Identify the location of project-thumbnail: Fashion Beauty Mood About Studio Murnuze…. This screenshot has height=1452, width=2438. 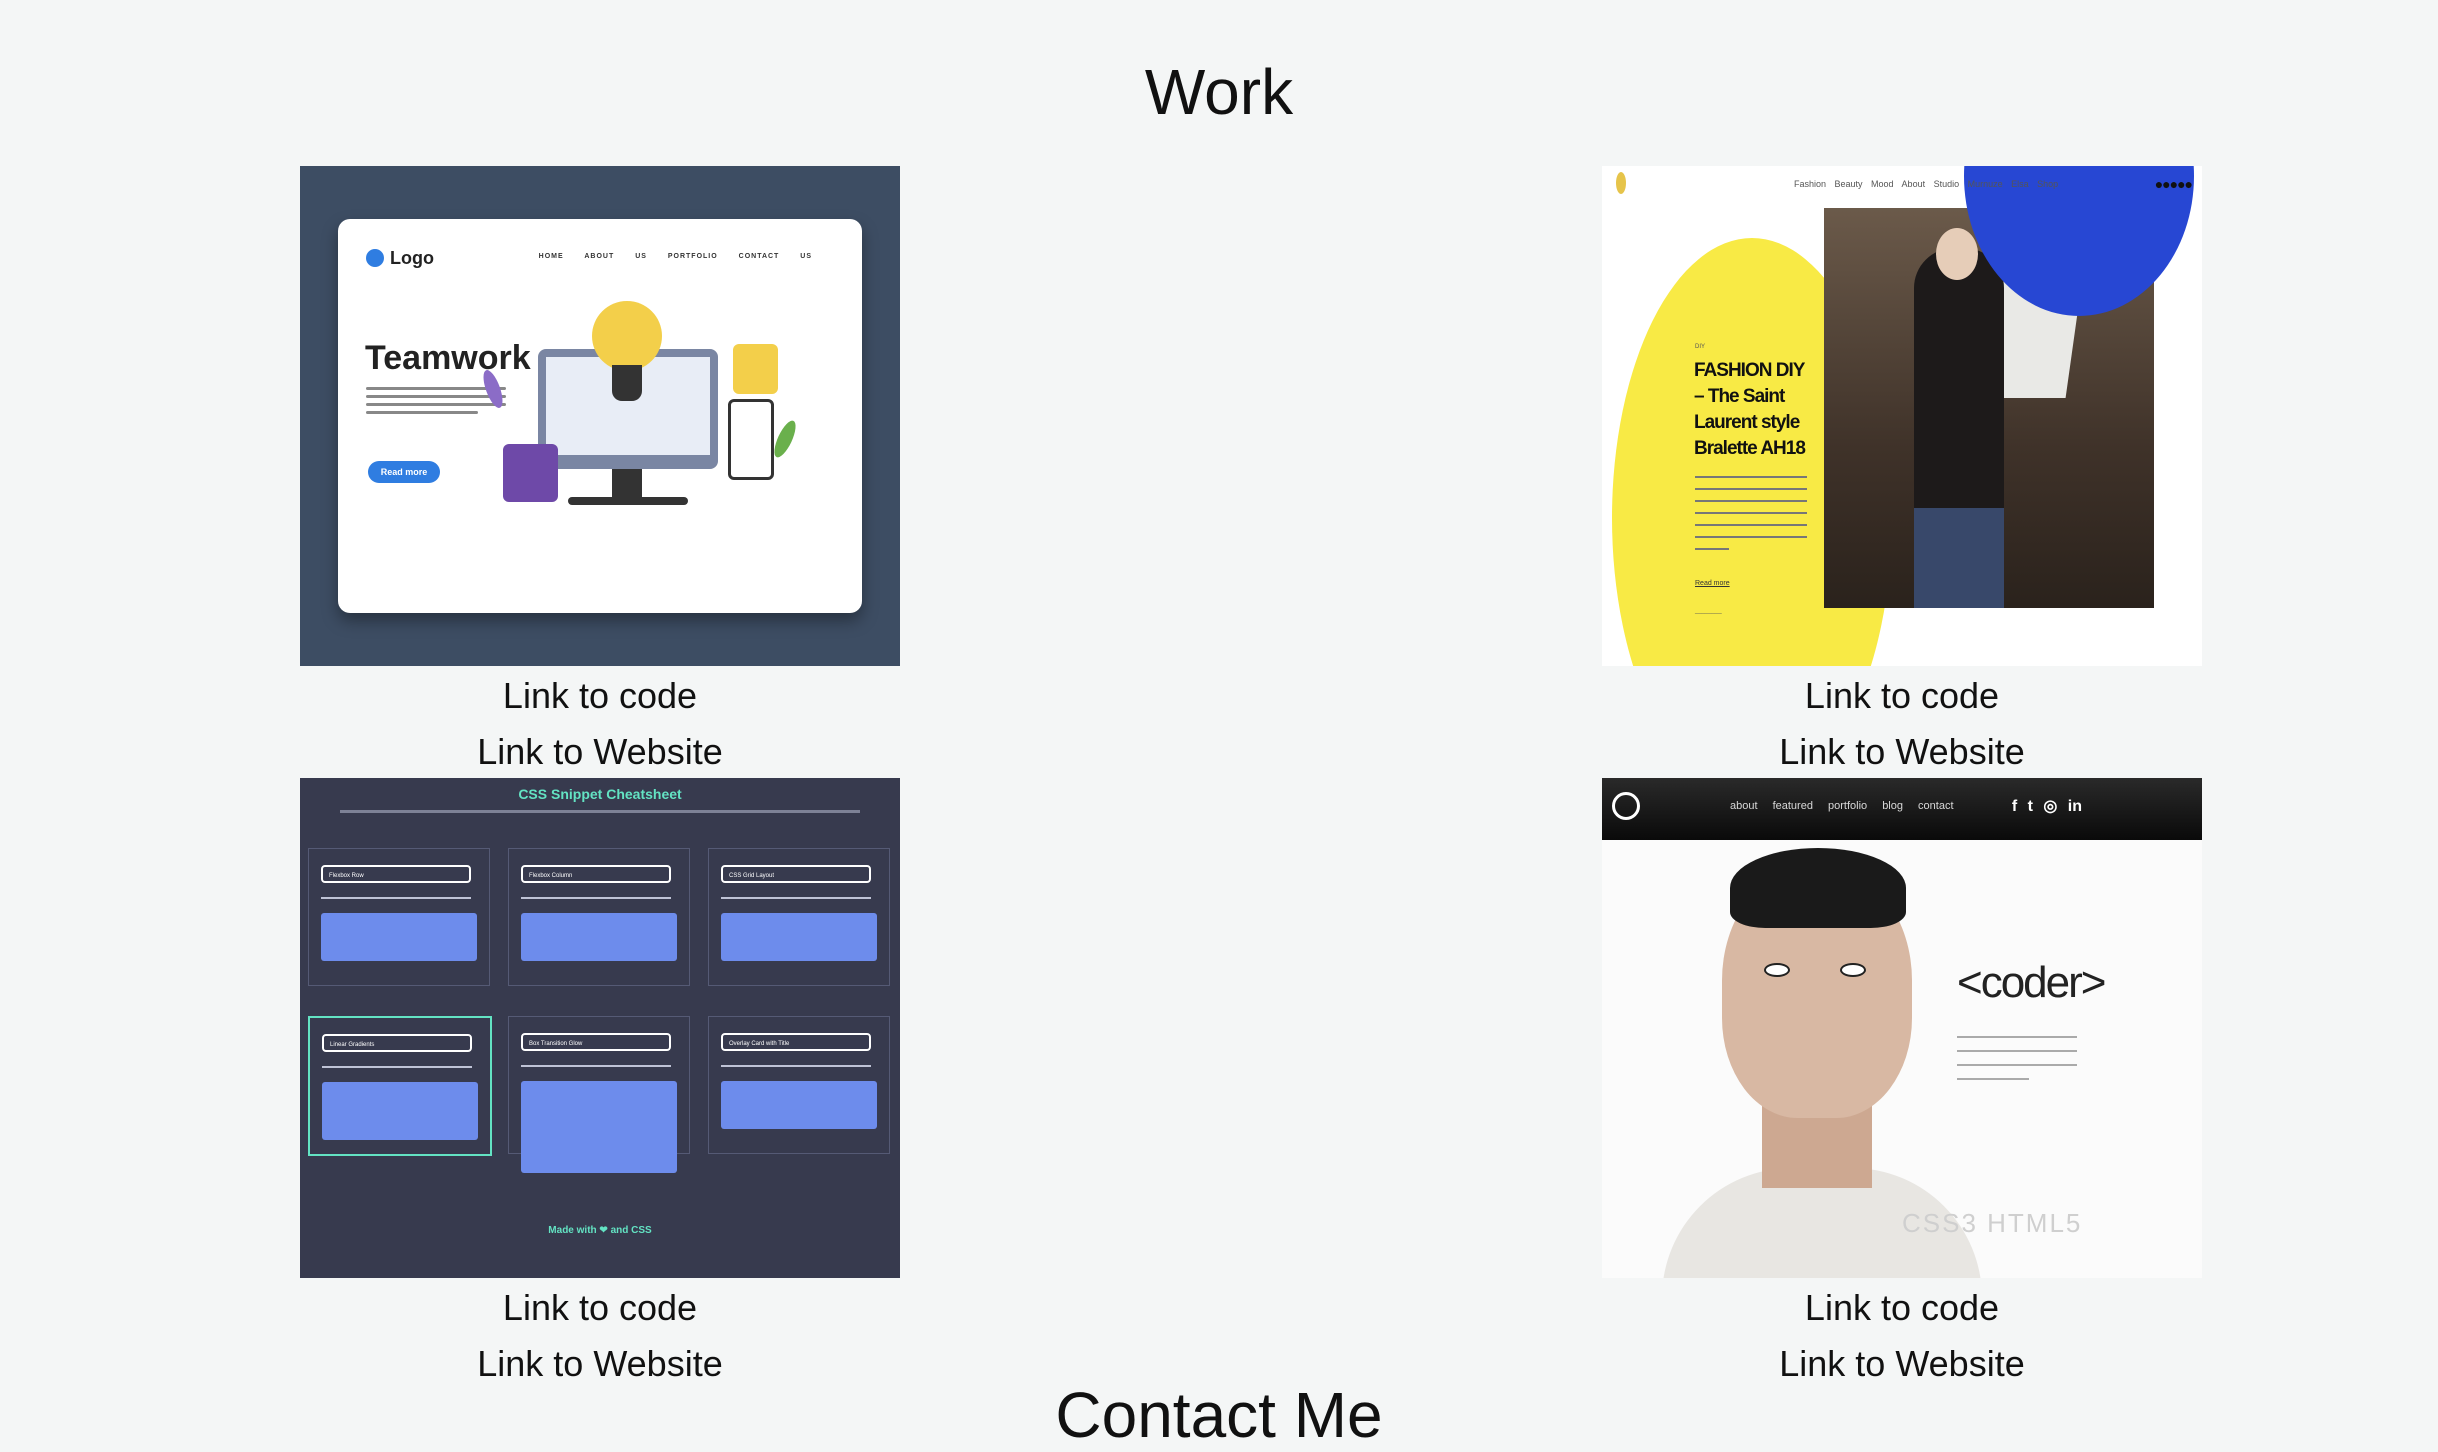
(1902, 416).